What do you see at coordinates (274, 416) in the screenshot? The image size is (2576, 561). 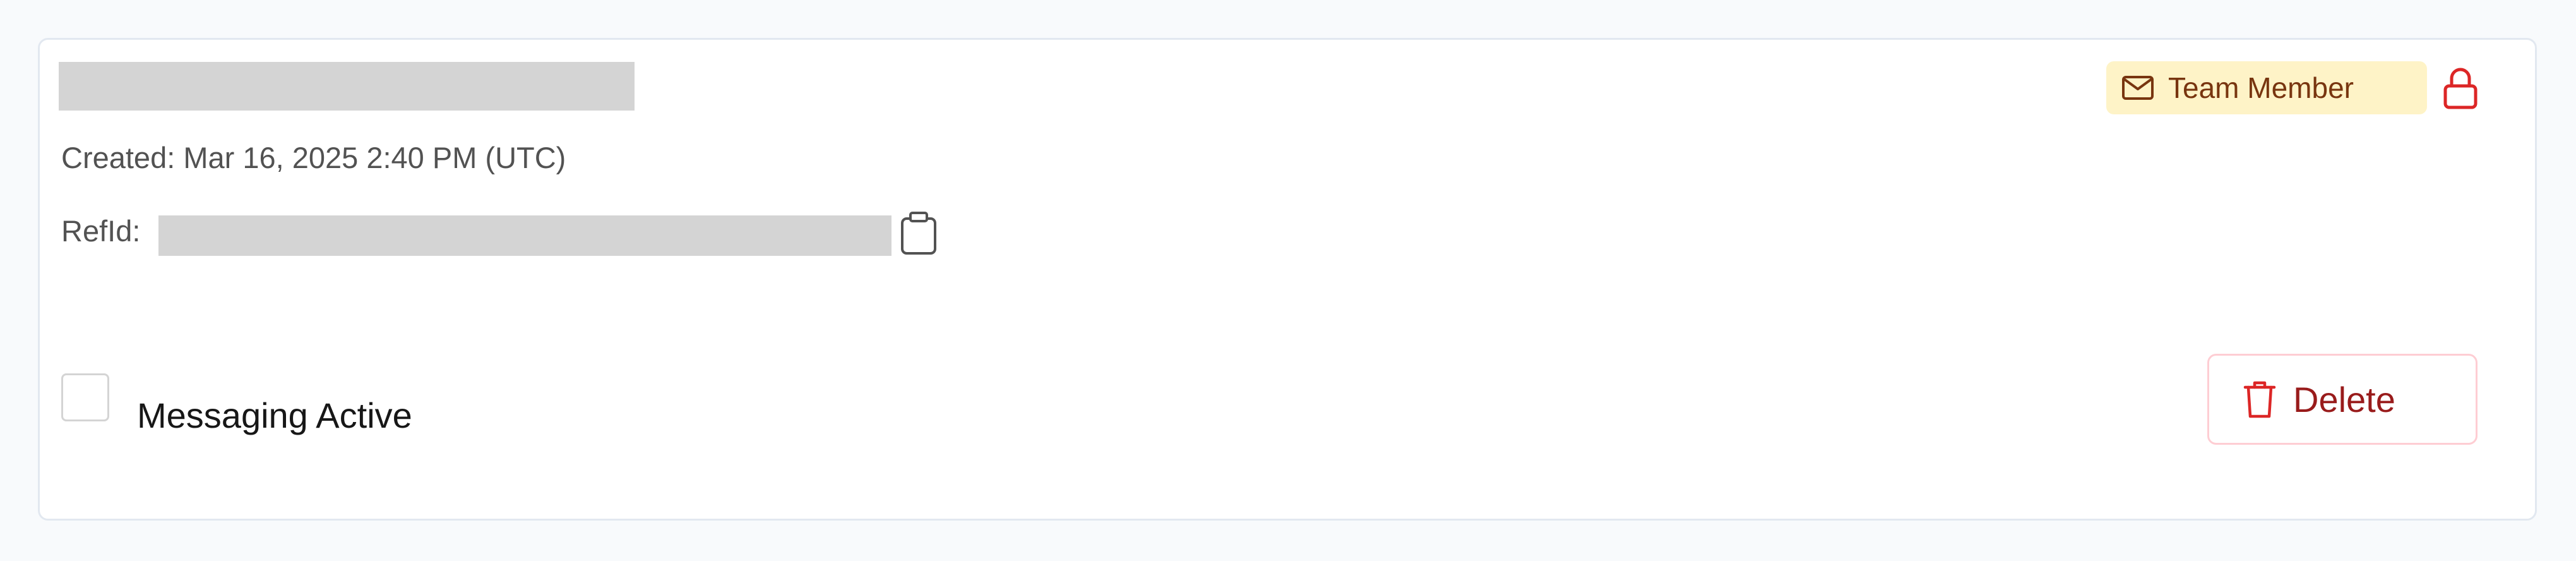 I see `messaging-active-label: Messaging Active` at bounding box center [274, 416].